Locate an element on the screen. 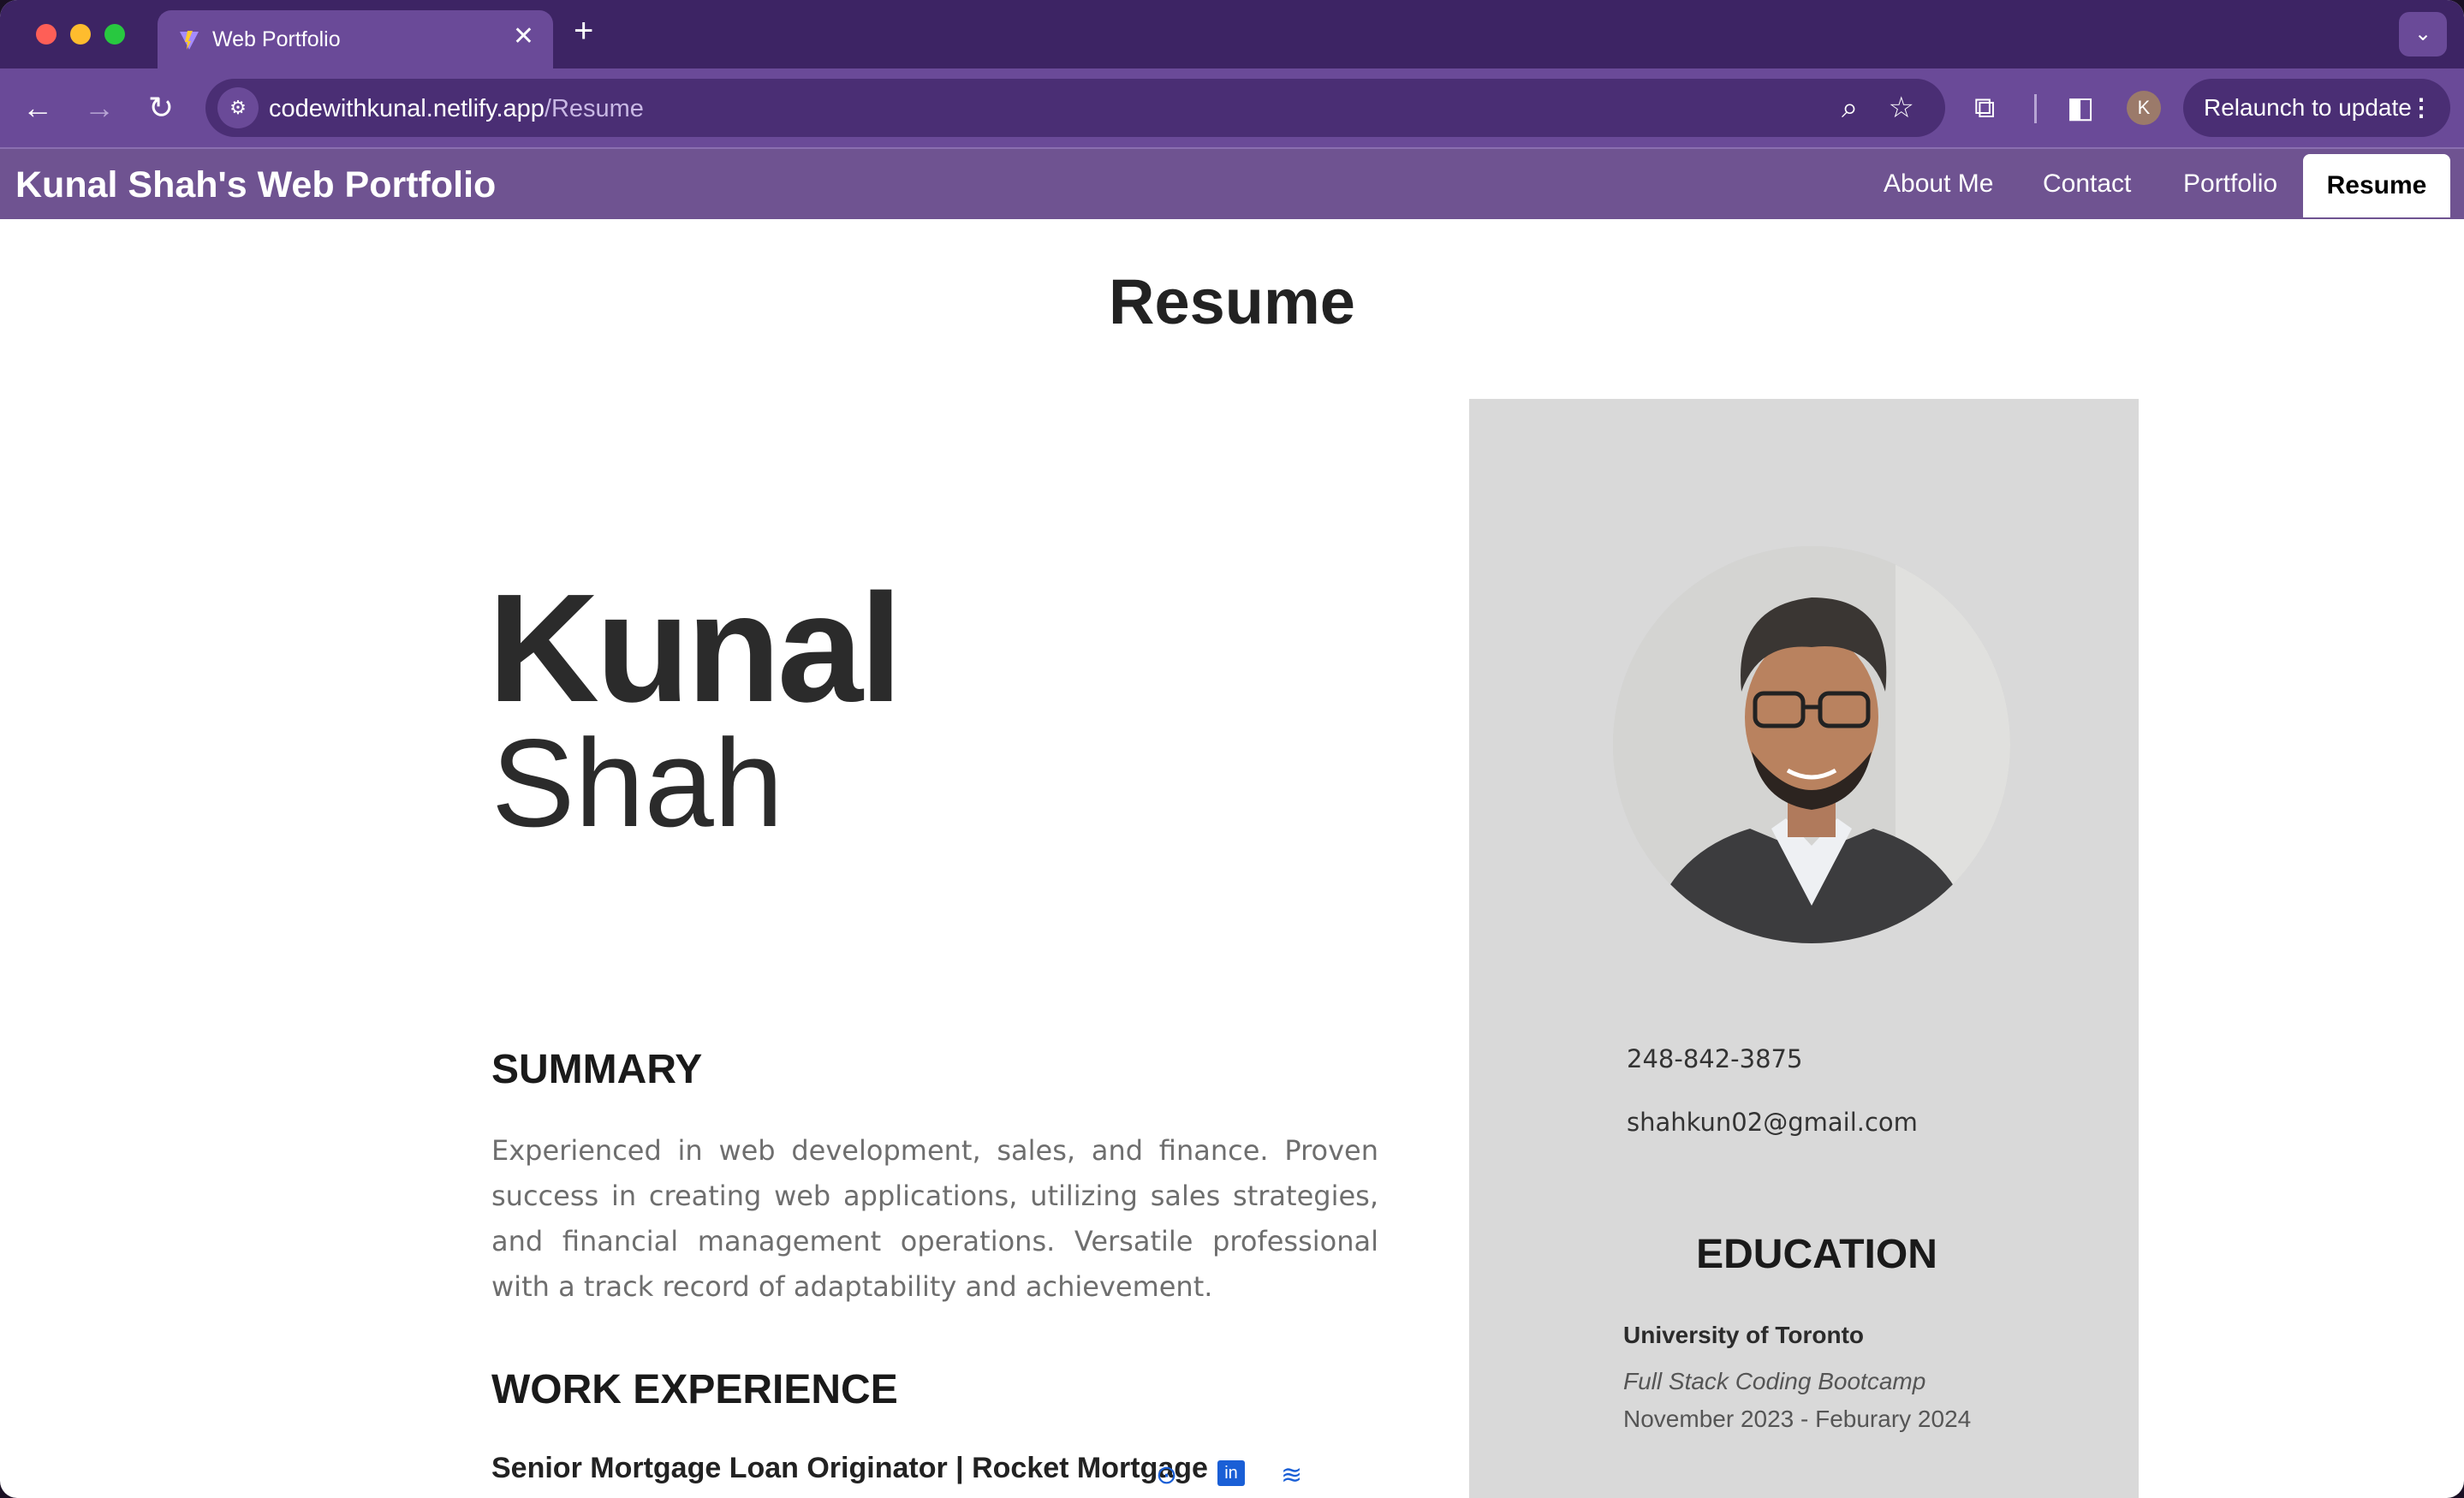 The width and height of the screenshot is (2464, 1498). tab-strip: Web Portfolio ✕ + ⌄ is located at coordinates (1232, 34).